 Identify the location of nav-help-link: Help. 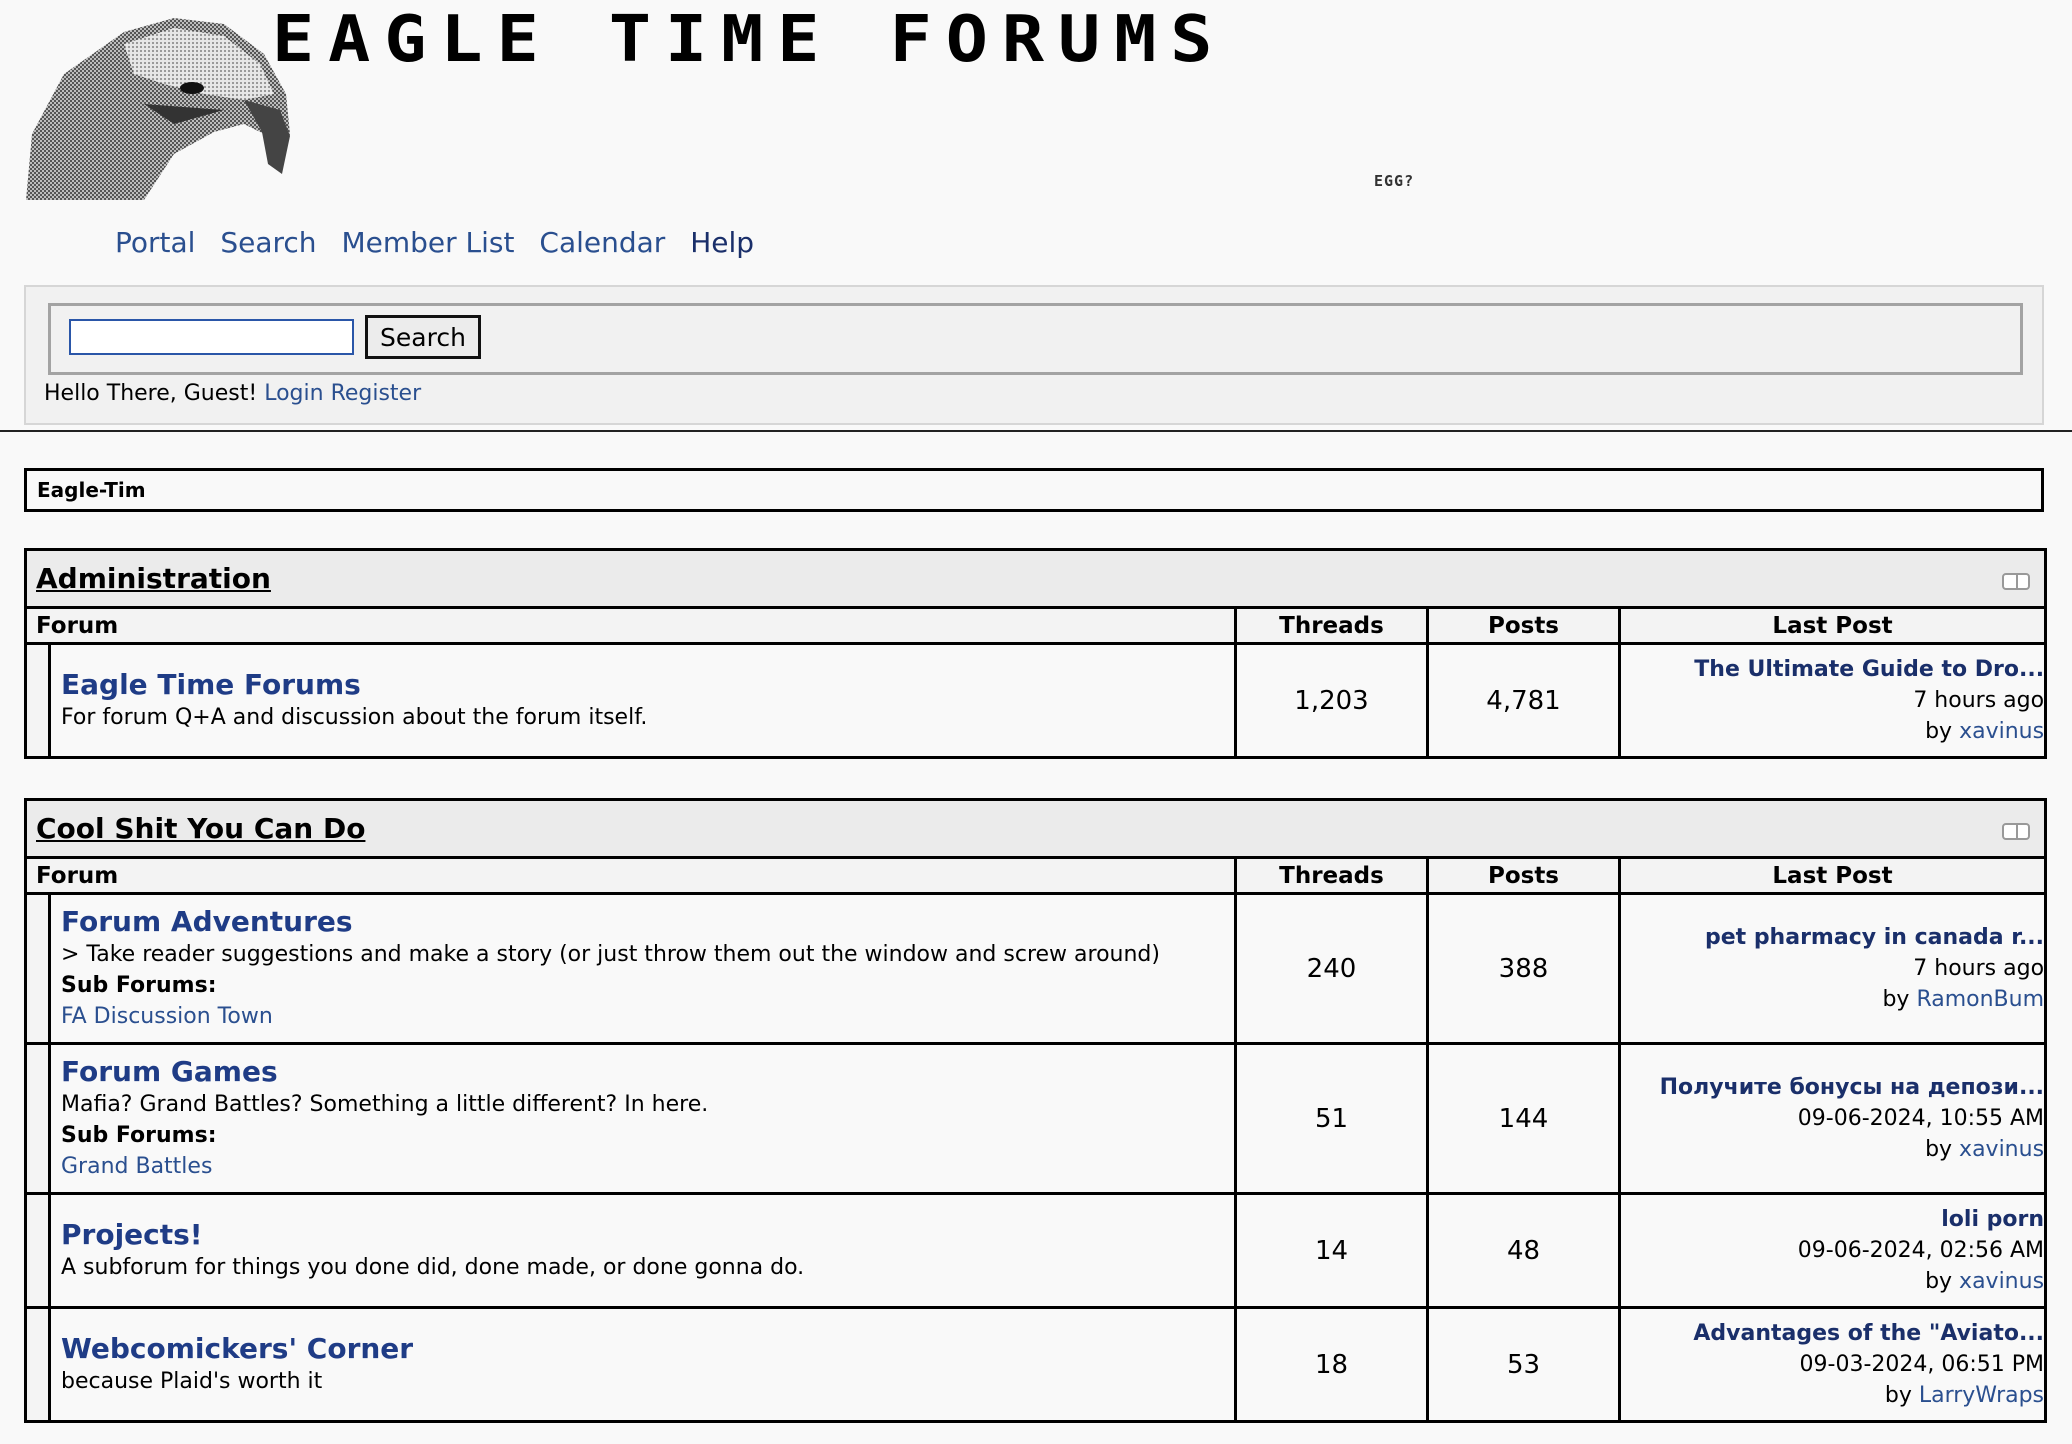
(722, 242).